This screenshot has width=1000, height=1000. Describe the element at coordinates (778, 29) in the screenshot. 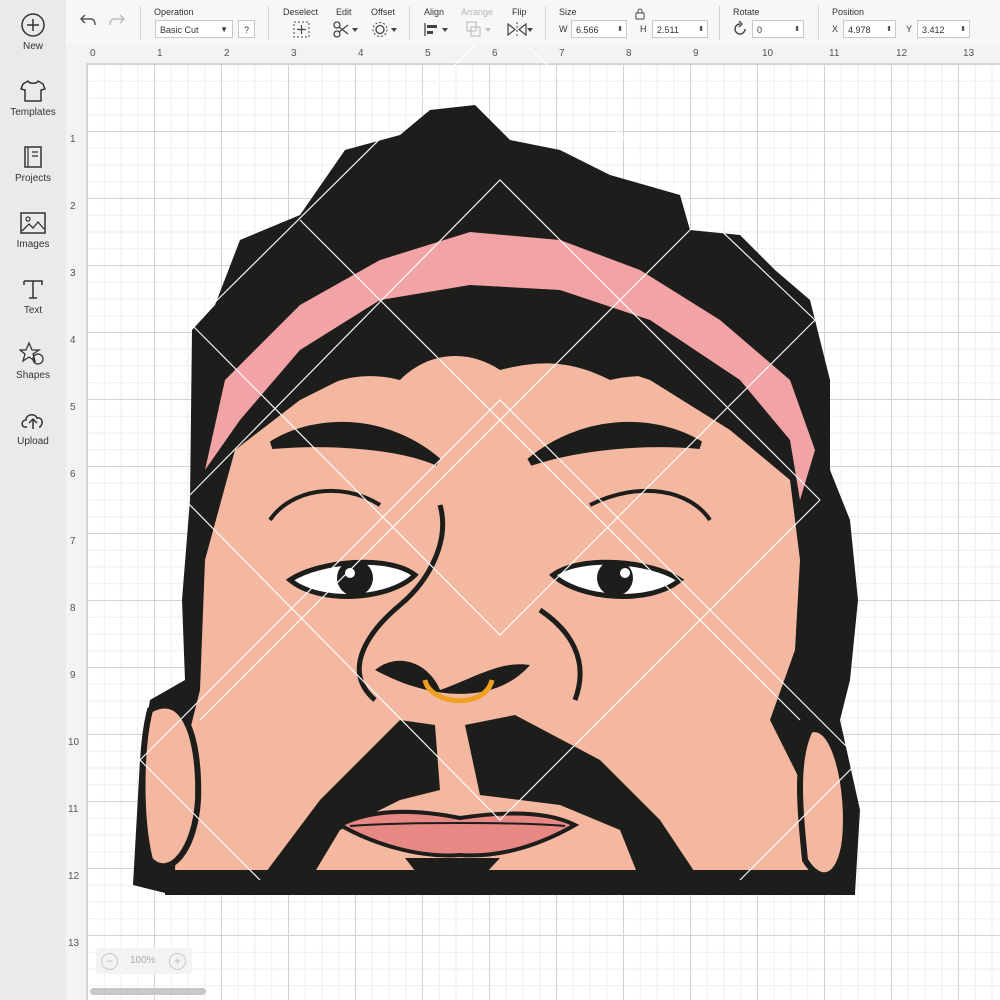

I see `rotate-input: 0 ⬍` at that location.